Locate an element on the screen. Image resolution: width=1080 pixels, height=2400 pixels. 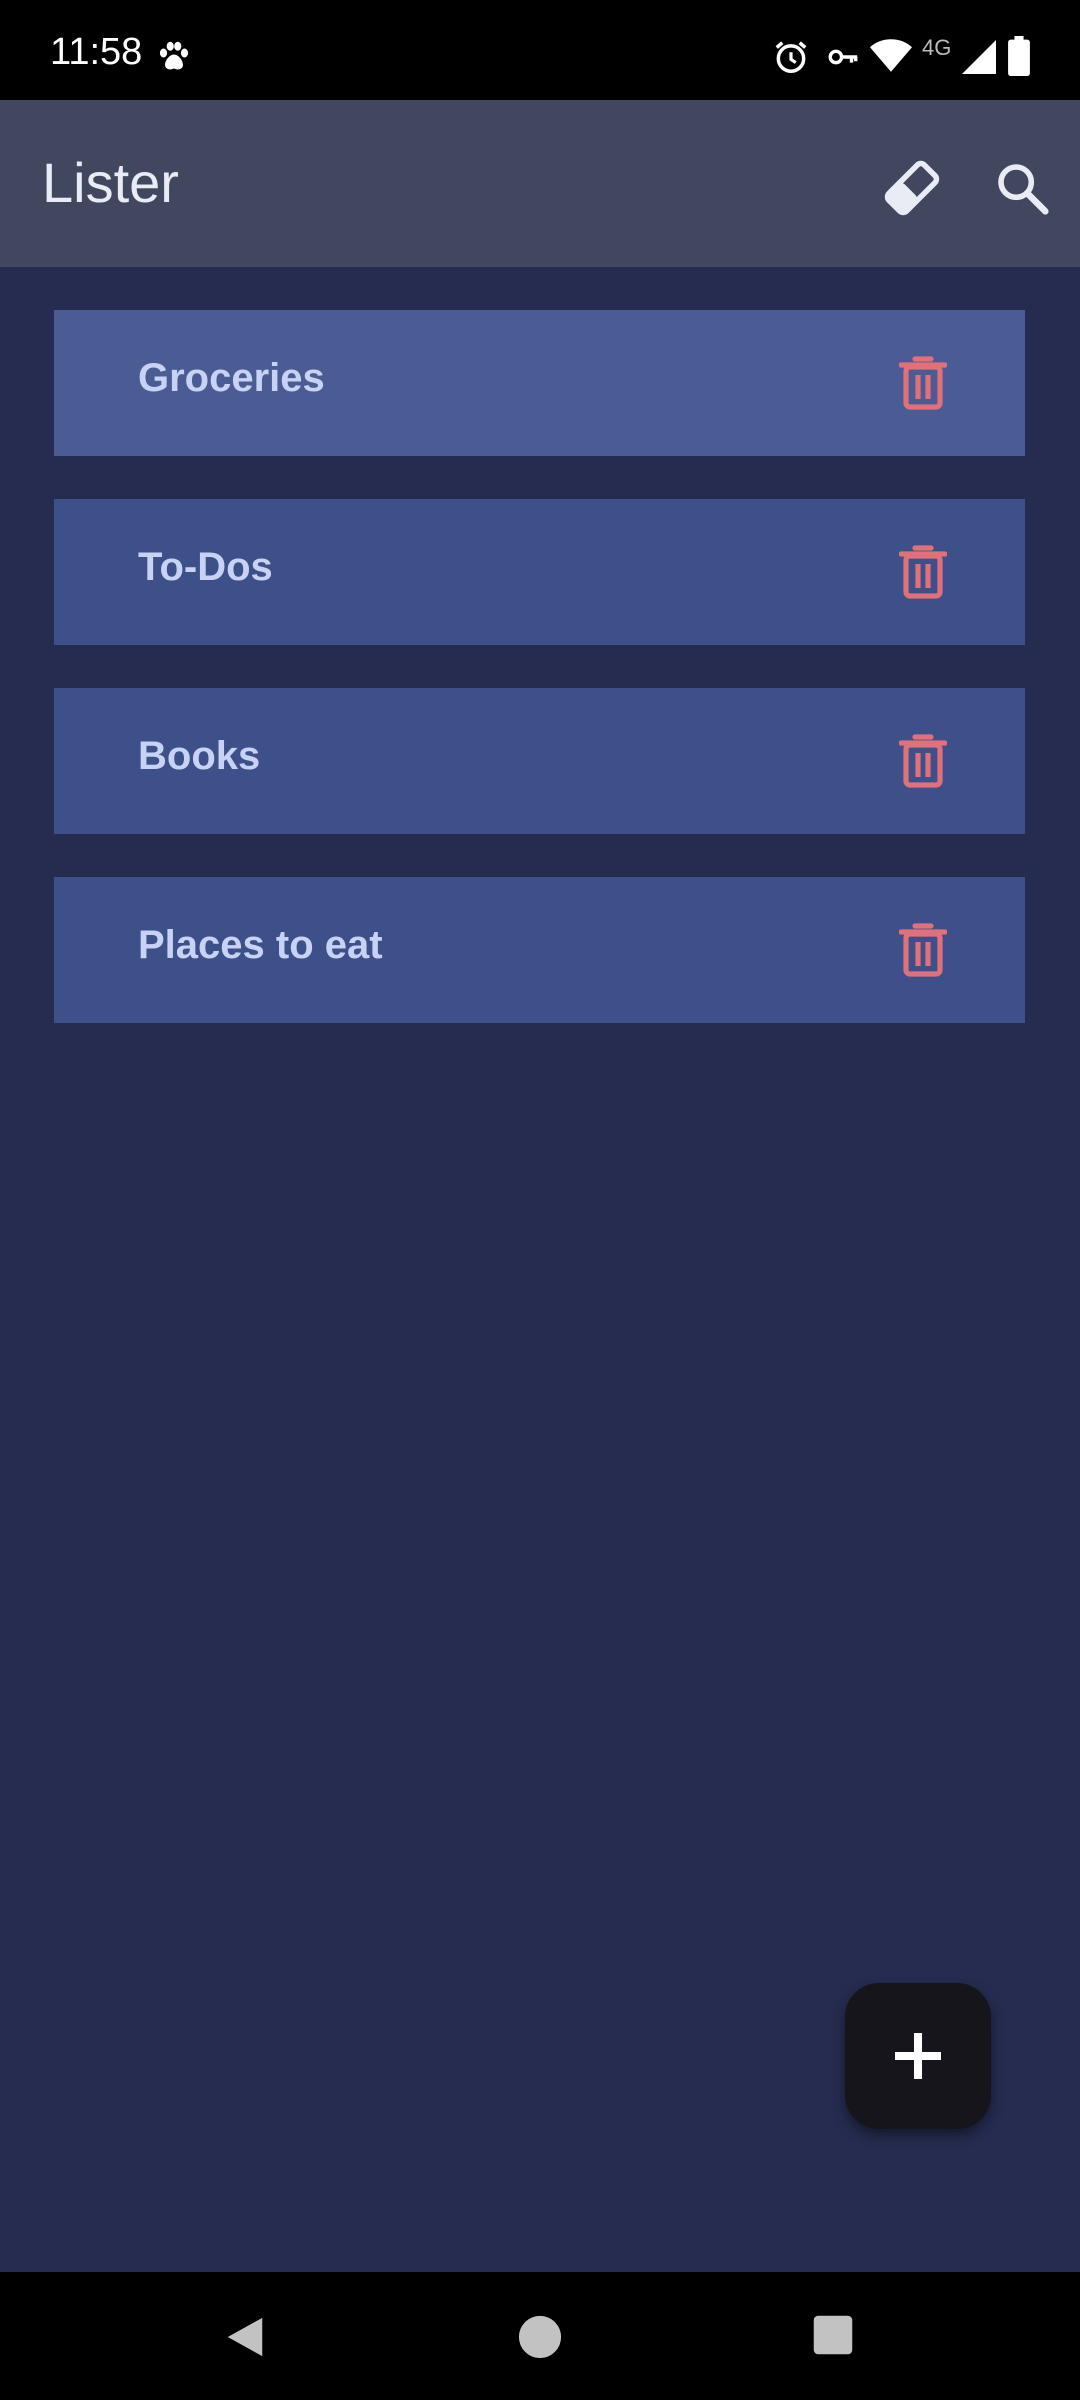
list-item-label: Books is located at coordinates (199, 756).